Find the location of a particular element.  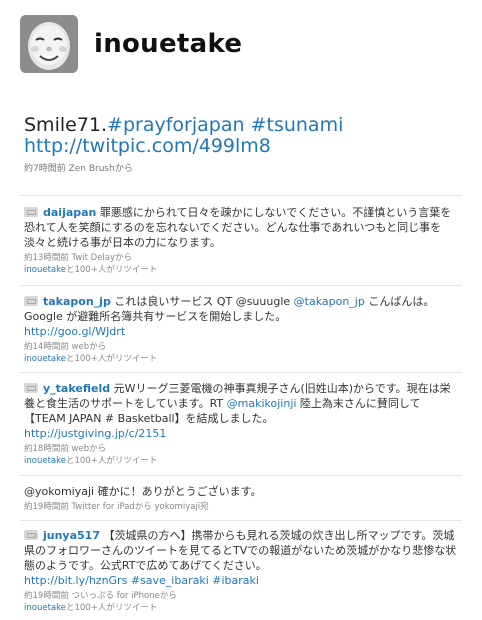

tweet-text: これは良いサービス QT @suuugle is located at coordinates (204, 301).